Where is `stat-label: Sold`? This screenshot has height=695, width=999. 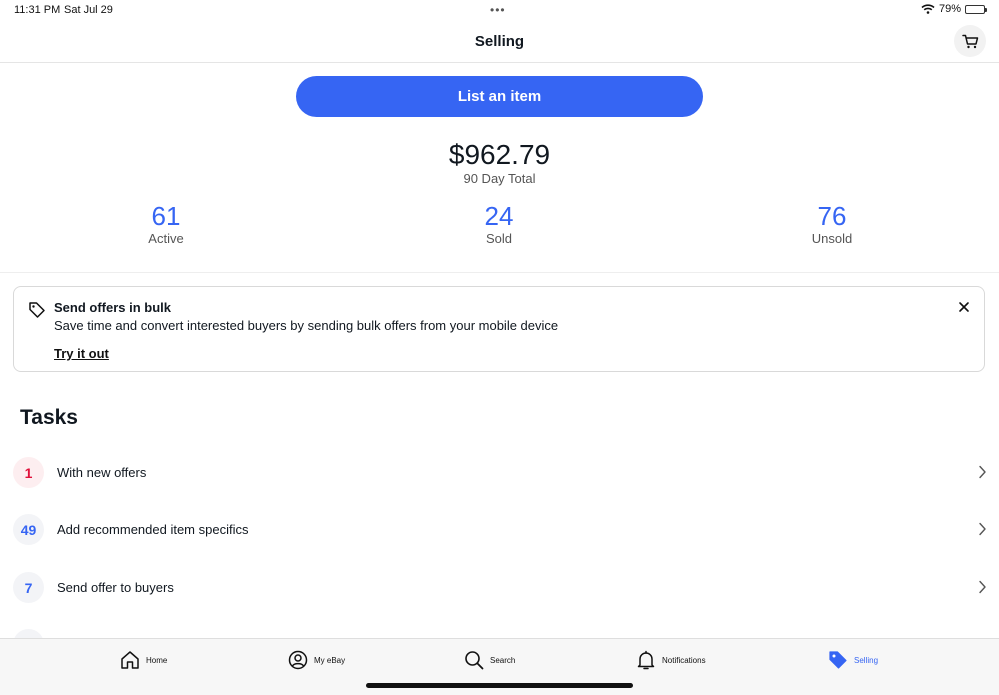 stat-label: Sold is located at coordinates (499, 238).